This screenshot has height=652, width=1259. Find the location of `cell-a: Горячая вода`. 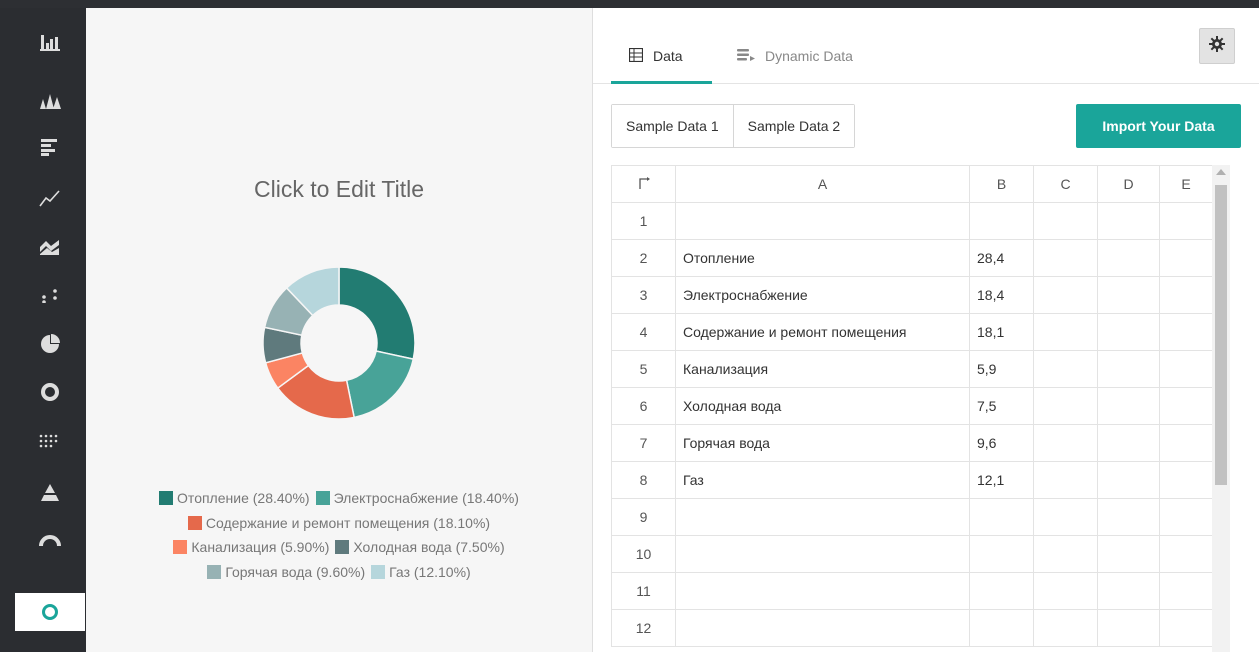

cell-a: Горячая вода is located at coordinates (822, 443).